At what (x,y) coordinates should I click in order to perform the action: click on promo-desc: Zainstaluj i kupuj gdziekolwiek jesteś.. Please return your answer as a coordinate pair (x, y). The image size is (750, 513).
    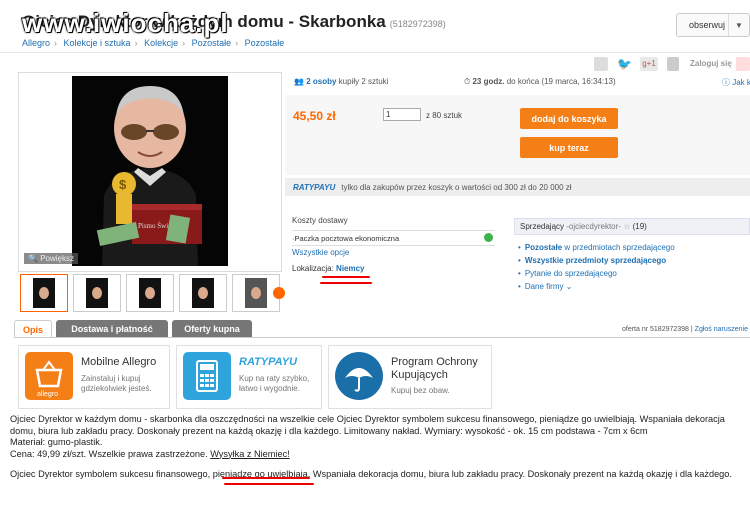
    Looking at the image, I should click on (116, 383).